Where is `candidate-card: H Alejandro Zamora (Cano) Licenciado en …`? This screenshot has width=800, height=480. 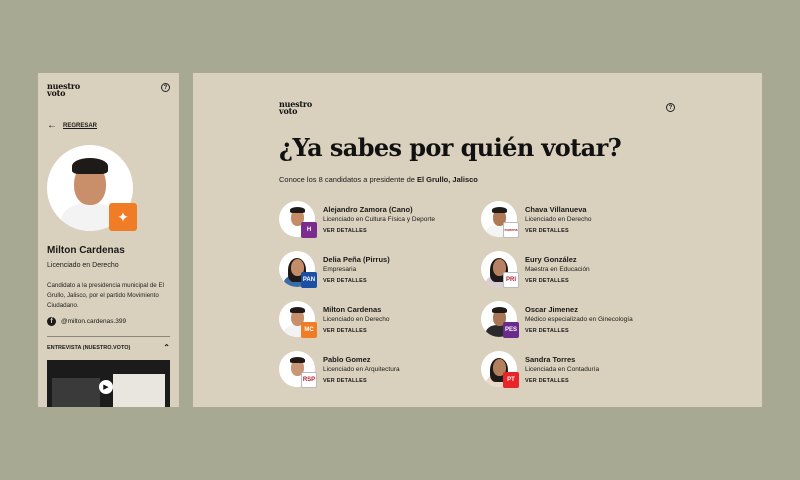
candidate-card: H Alejandro Zamora (Cano) Licenciado en … is located at coordinates (380, 226).